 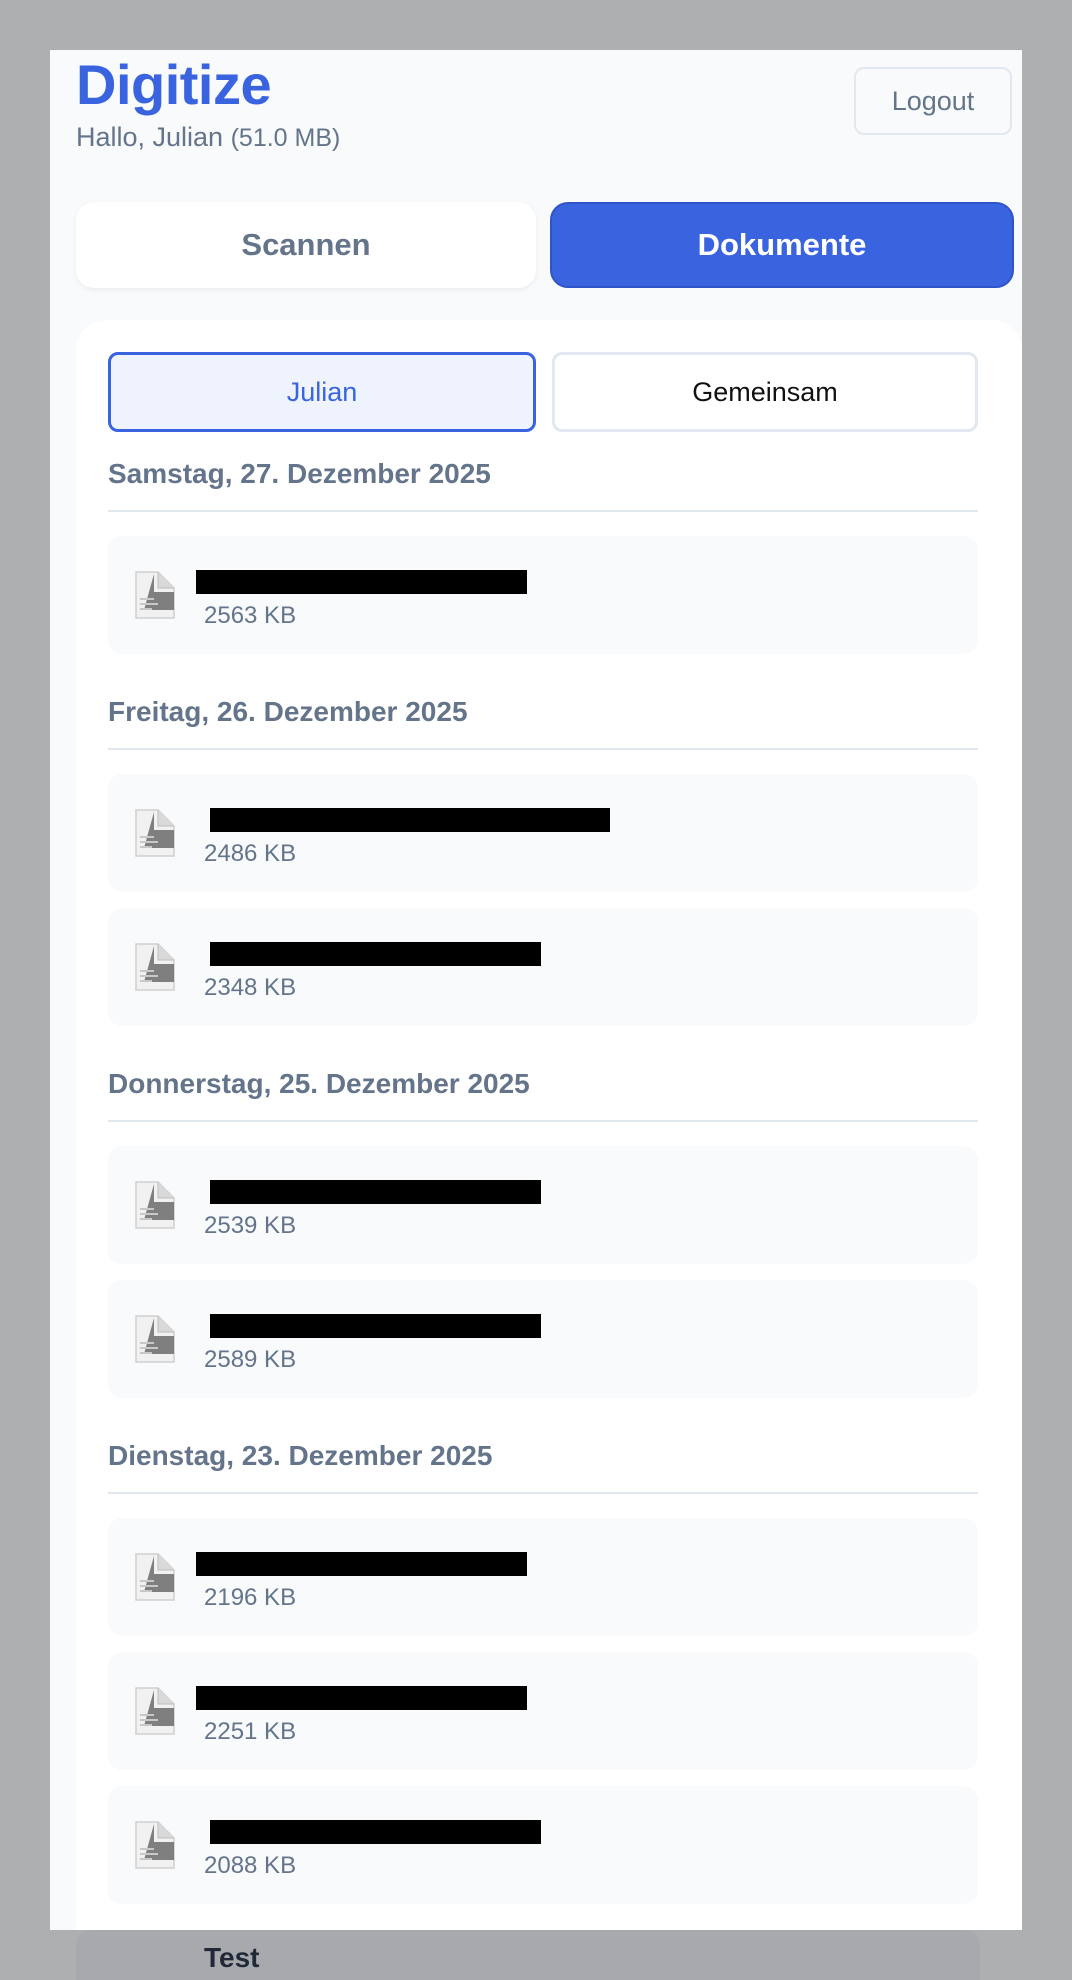 I want to click on main-tabs: Scannen Dokumente, so click(x=545, y=245).